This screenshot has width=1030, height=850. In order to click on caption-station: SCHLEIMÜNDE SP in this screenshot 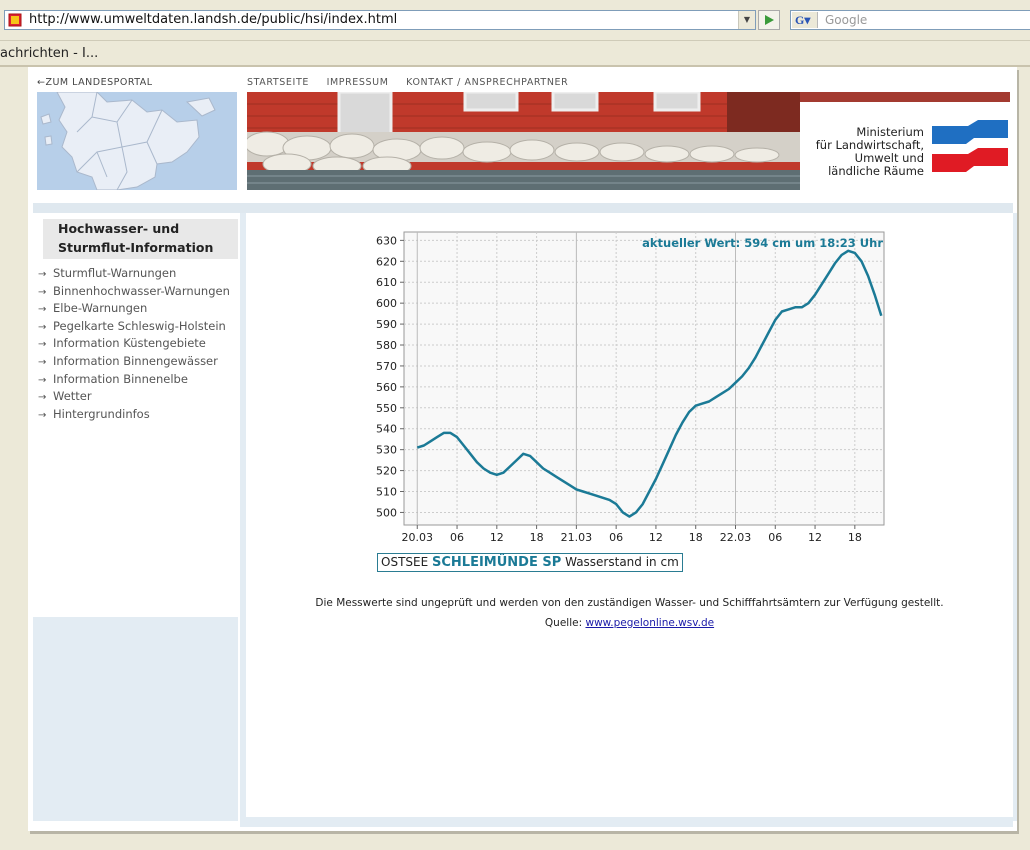, I will do `click(497, 562)`.